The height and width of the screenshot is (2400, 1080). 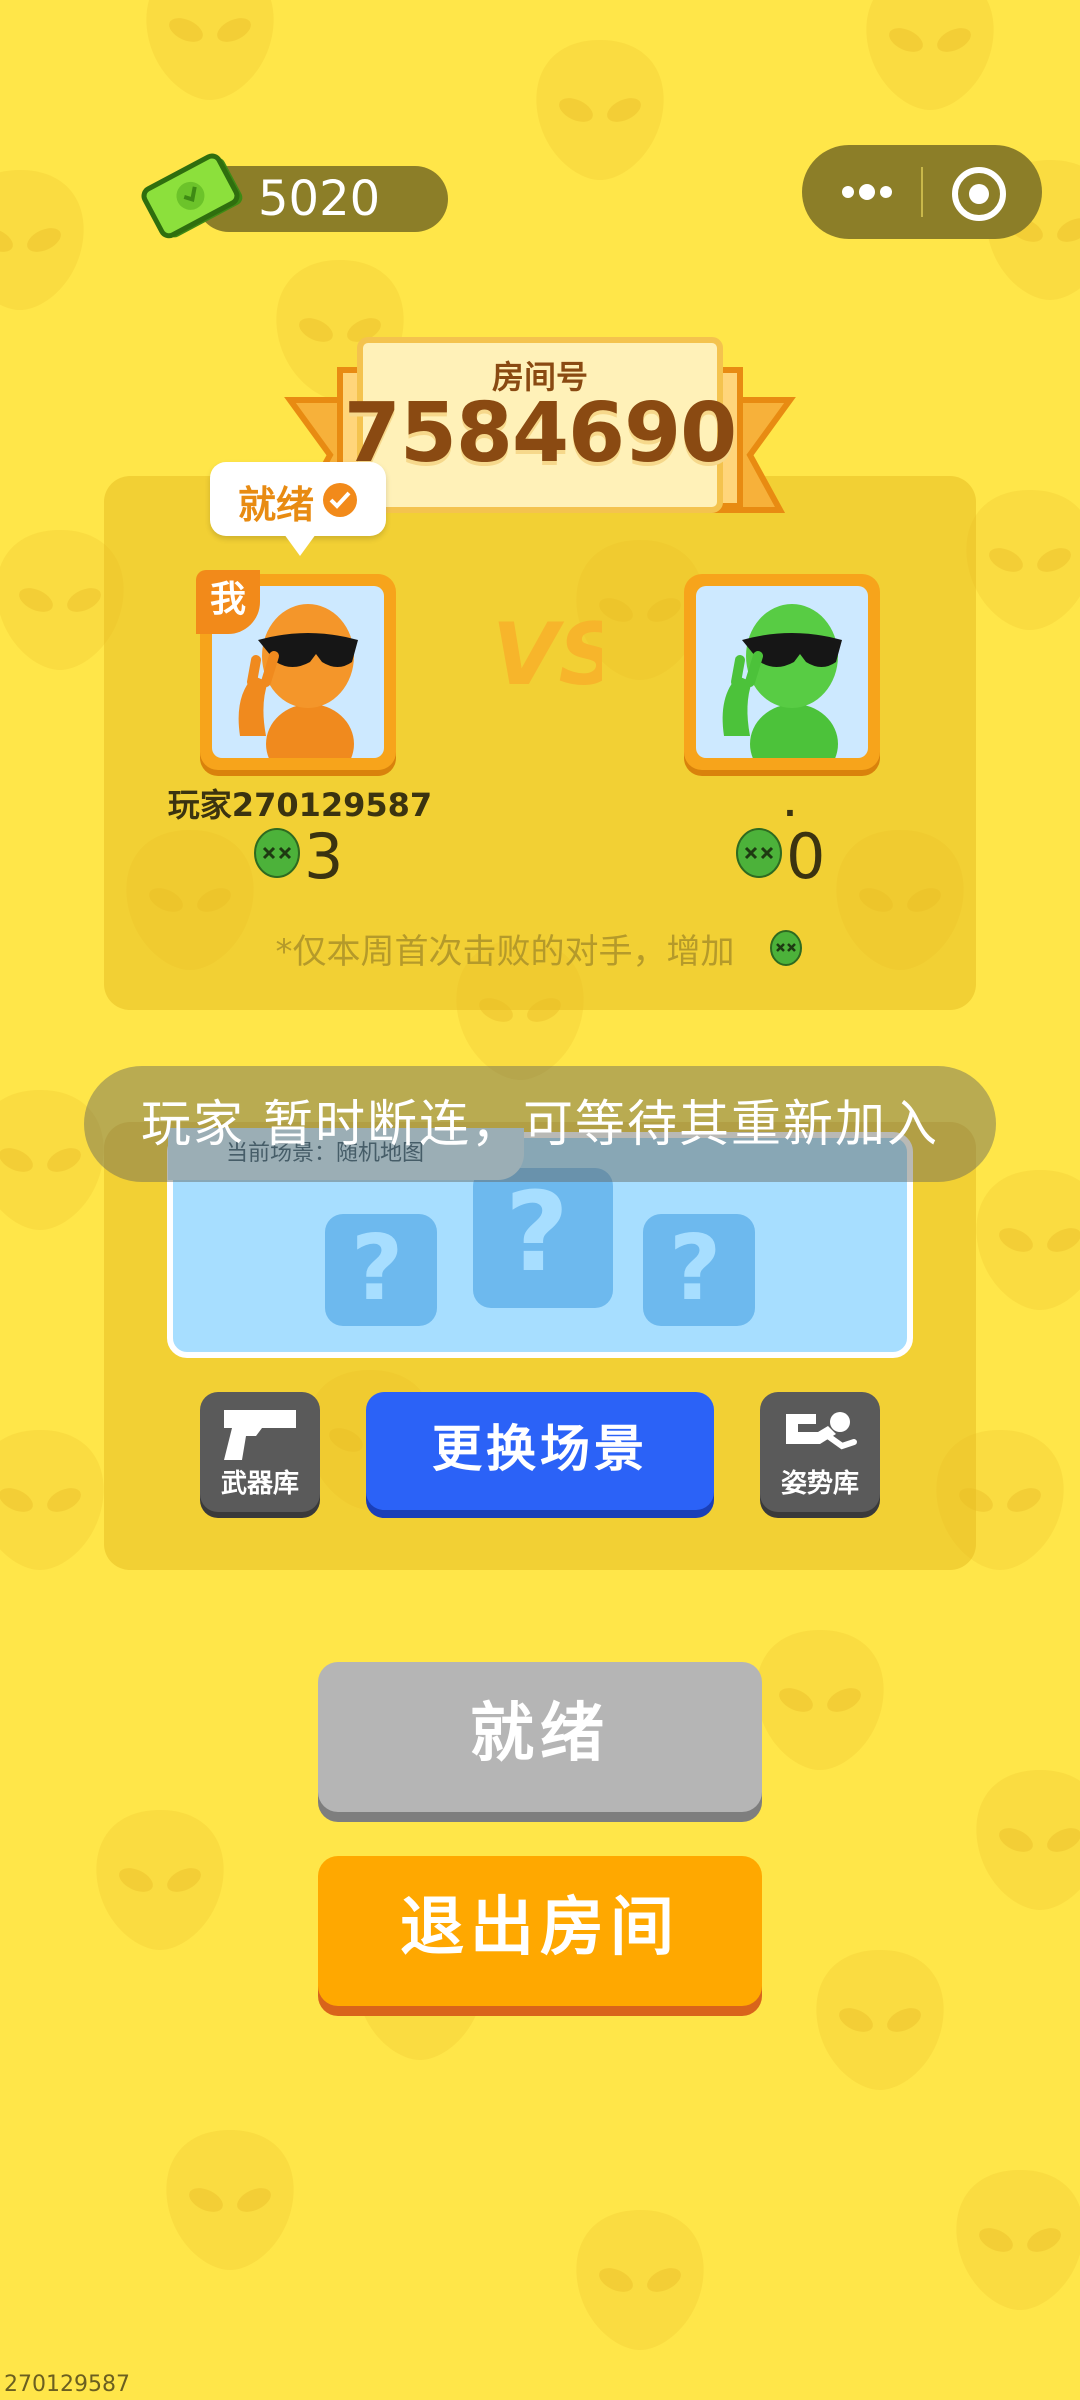 What do you see at coordinates (786, 948) in the screenshot?
I see `skull-small-icon` at bounding box center [786, 948].